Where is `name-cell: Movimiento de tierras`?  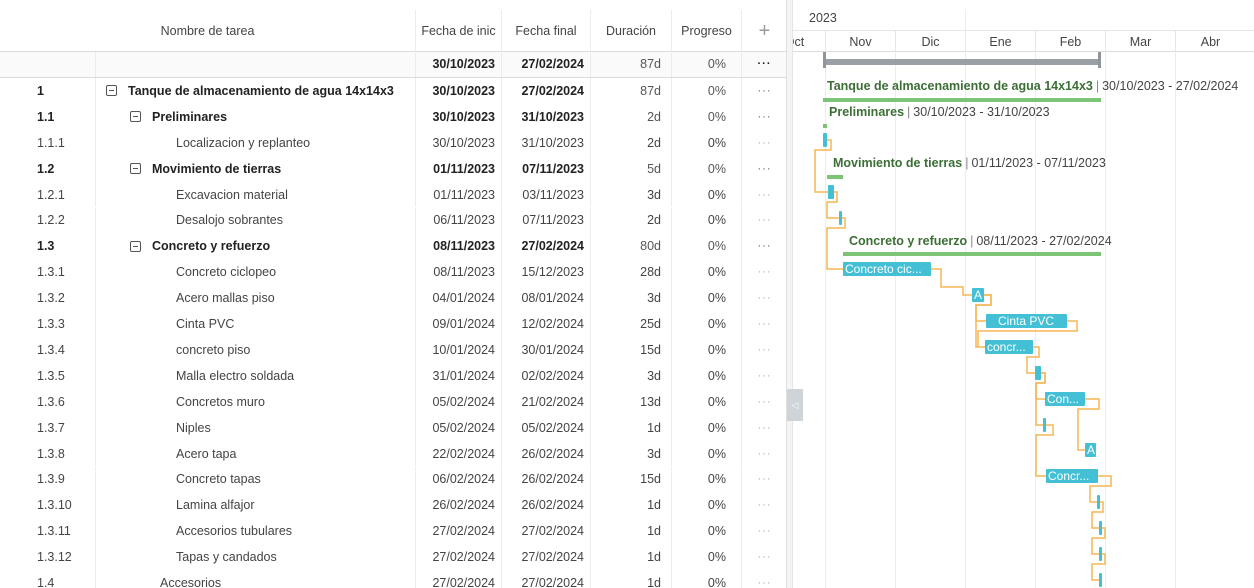
name-cell: Movimiento de tierras is located at coordinates (255, 168).